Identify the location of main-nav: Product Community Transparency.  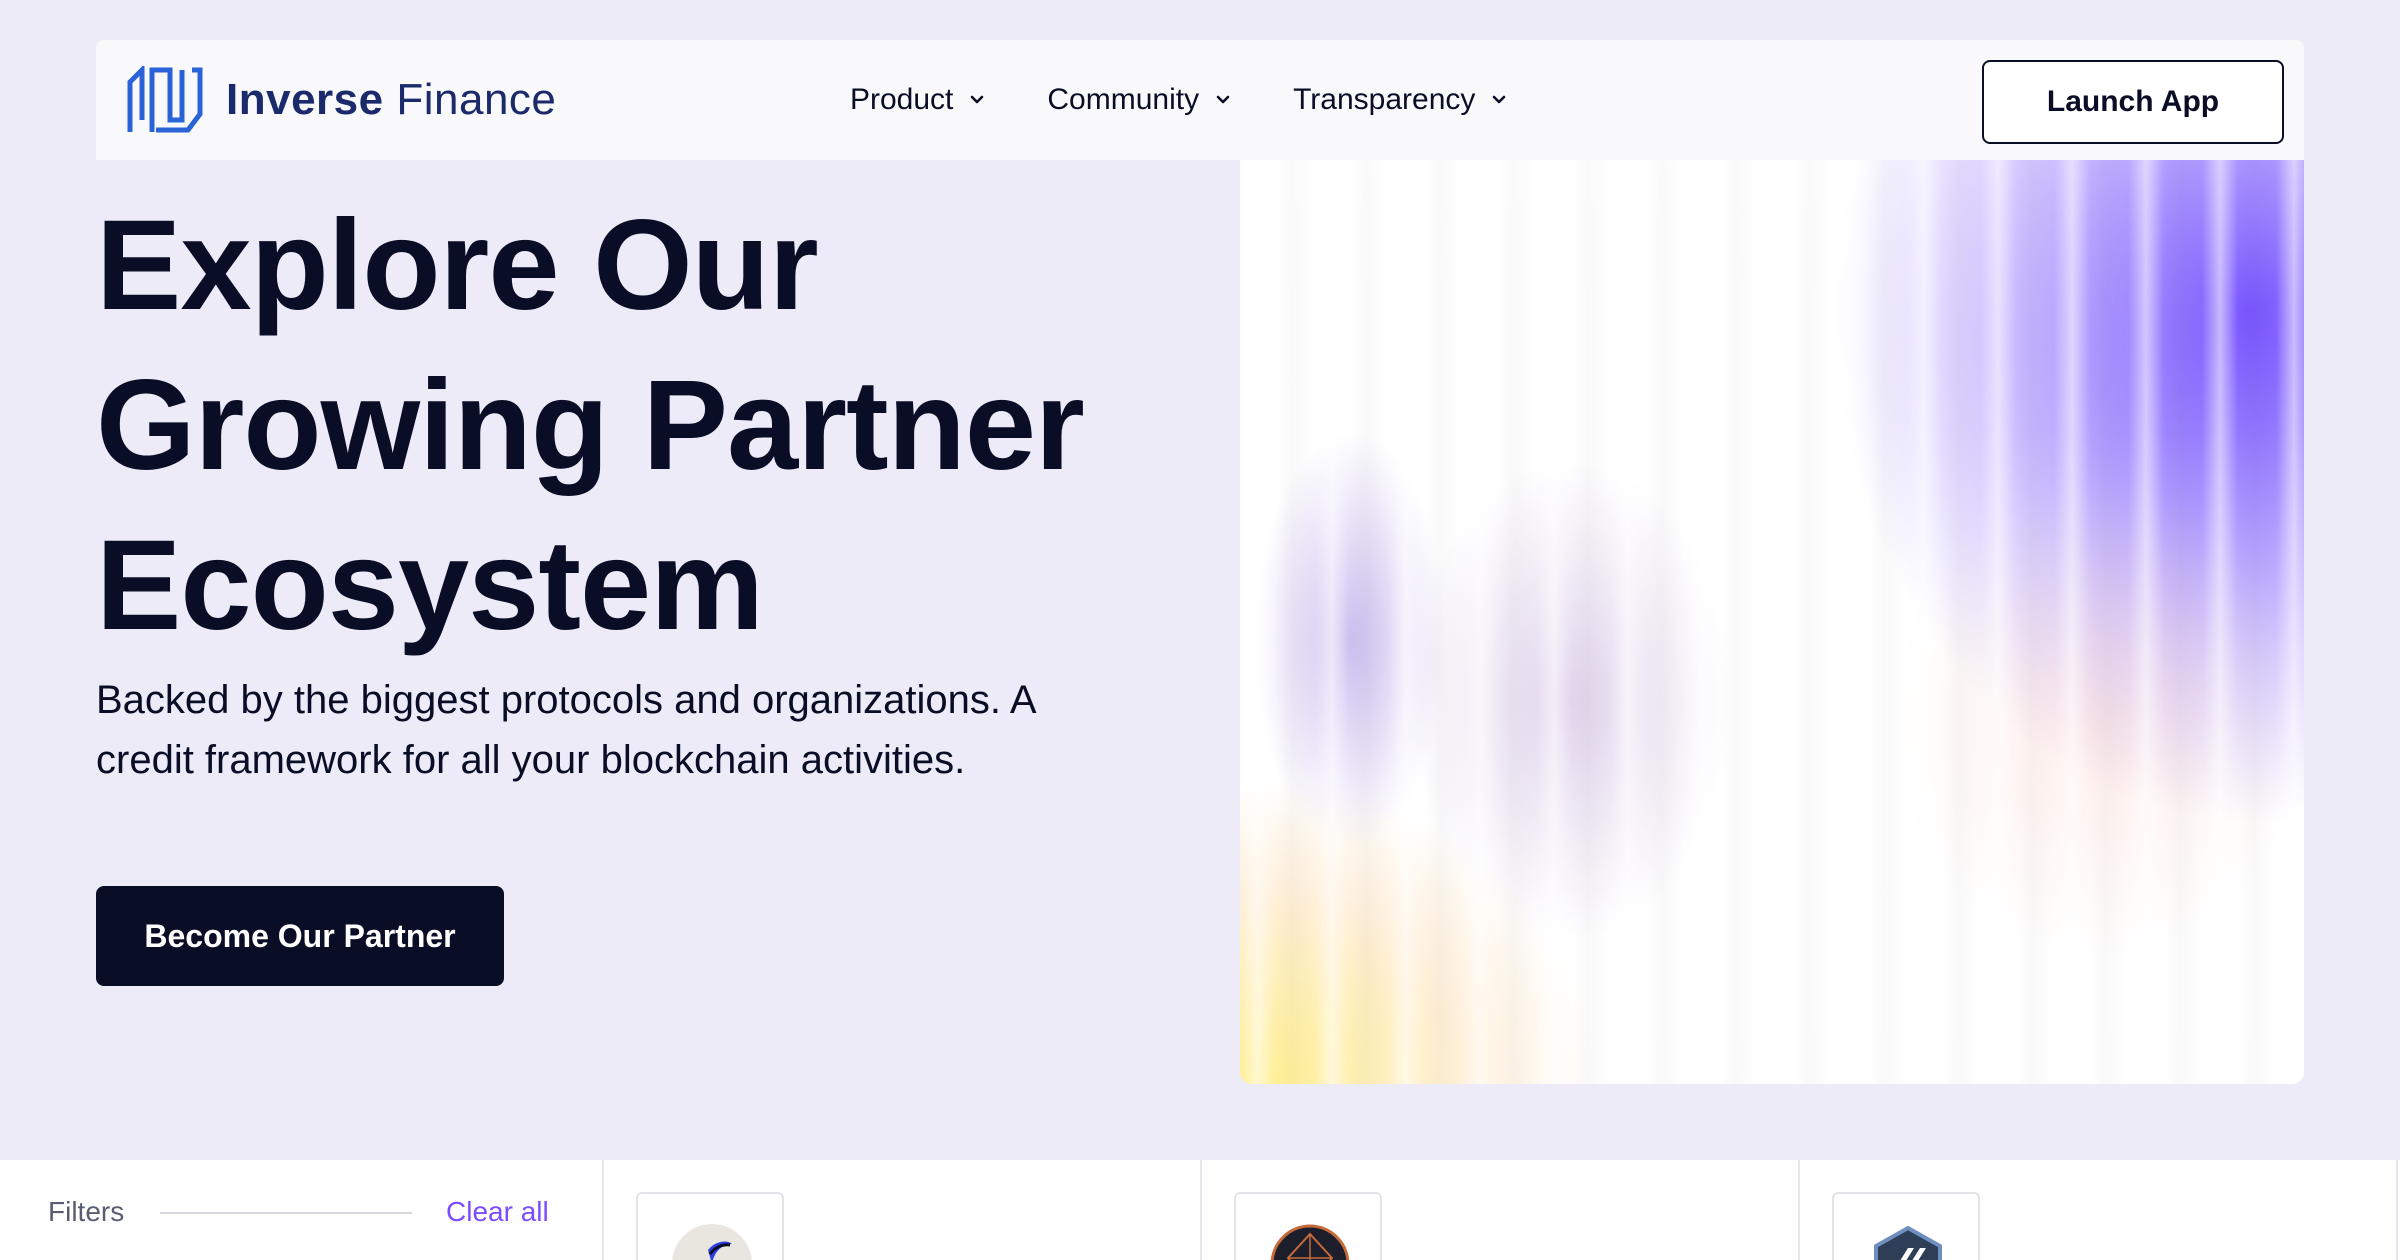
(1179, 100).